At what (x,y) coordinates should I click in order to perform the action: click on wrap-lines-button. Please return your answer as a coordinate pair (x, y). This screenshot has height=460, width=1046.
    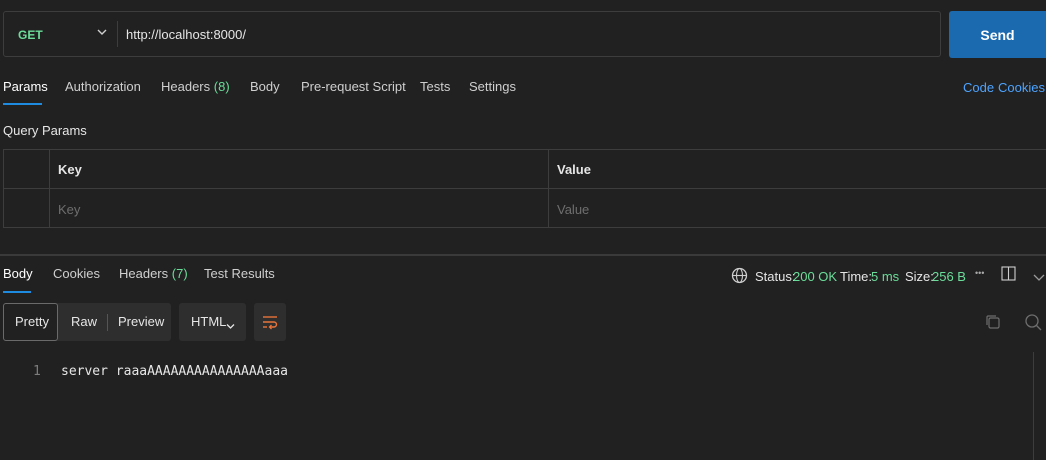
    Looking at the image, I should click on (270, 322).